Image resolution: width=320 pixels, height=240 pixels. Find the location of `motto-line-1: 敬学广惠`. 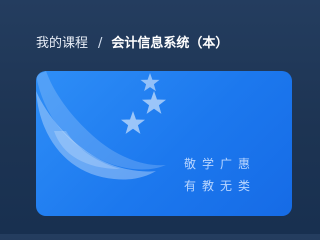

motto-line-1: 敬学广惠 is located at coordinates (220, 164).